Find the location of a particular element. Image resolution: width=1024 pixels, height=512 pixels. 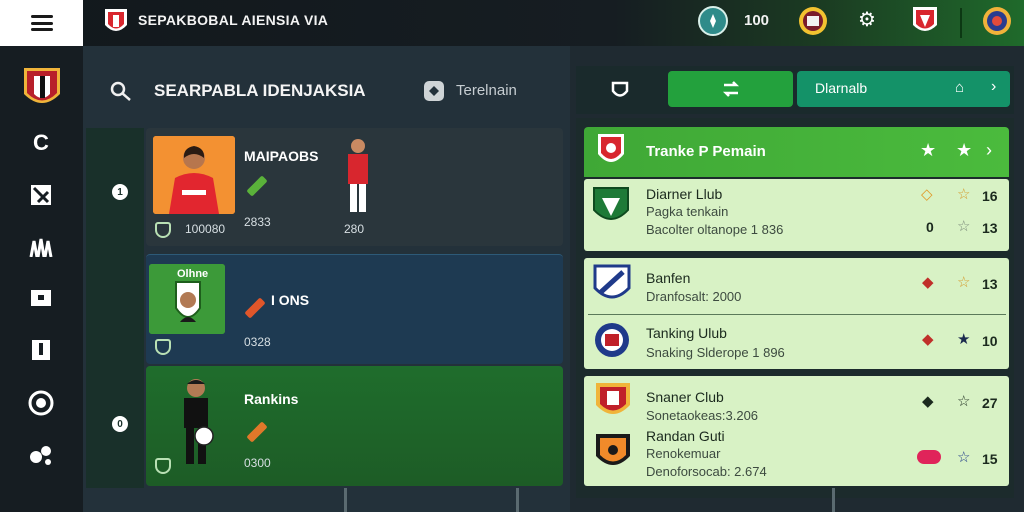

club-name: Diarner Llub is located at coordinates (684, 194).